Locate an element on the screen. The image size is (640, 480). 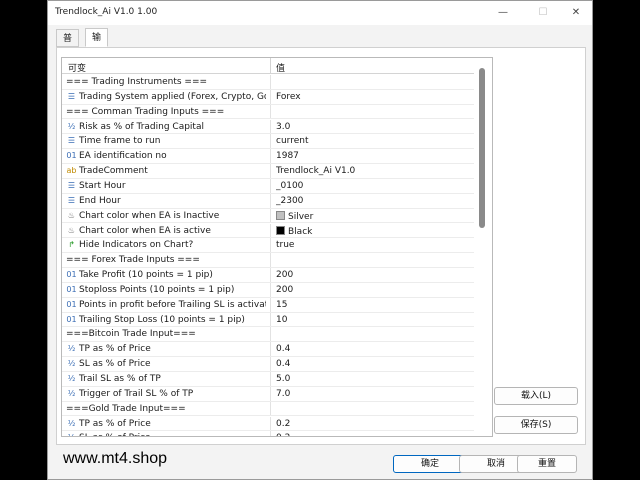
row-variable-cell: 01 Trailing Stop Loss (10 points = 1 pip) is located at coordinates (166, 320).